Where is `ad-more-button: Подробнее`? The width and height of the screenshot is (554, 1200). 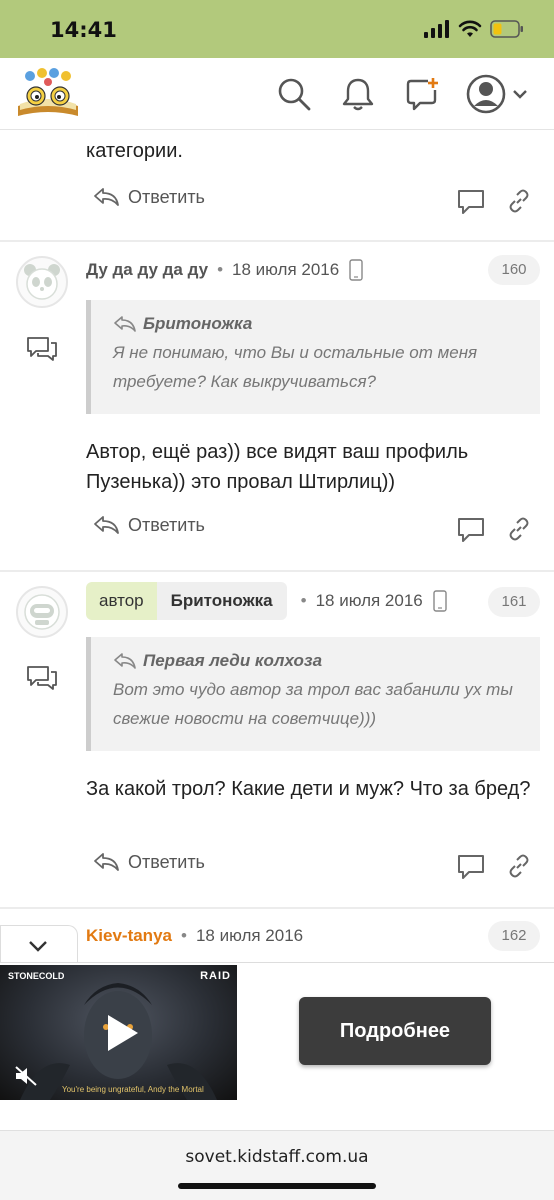
ad-more-button: Подробнее is located at coordinates (395, 1031).